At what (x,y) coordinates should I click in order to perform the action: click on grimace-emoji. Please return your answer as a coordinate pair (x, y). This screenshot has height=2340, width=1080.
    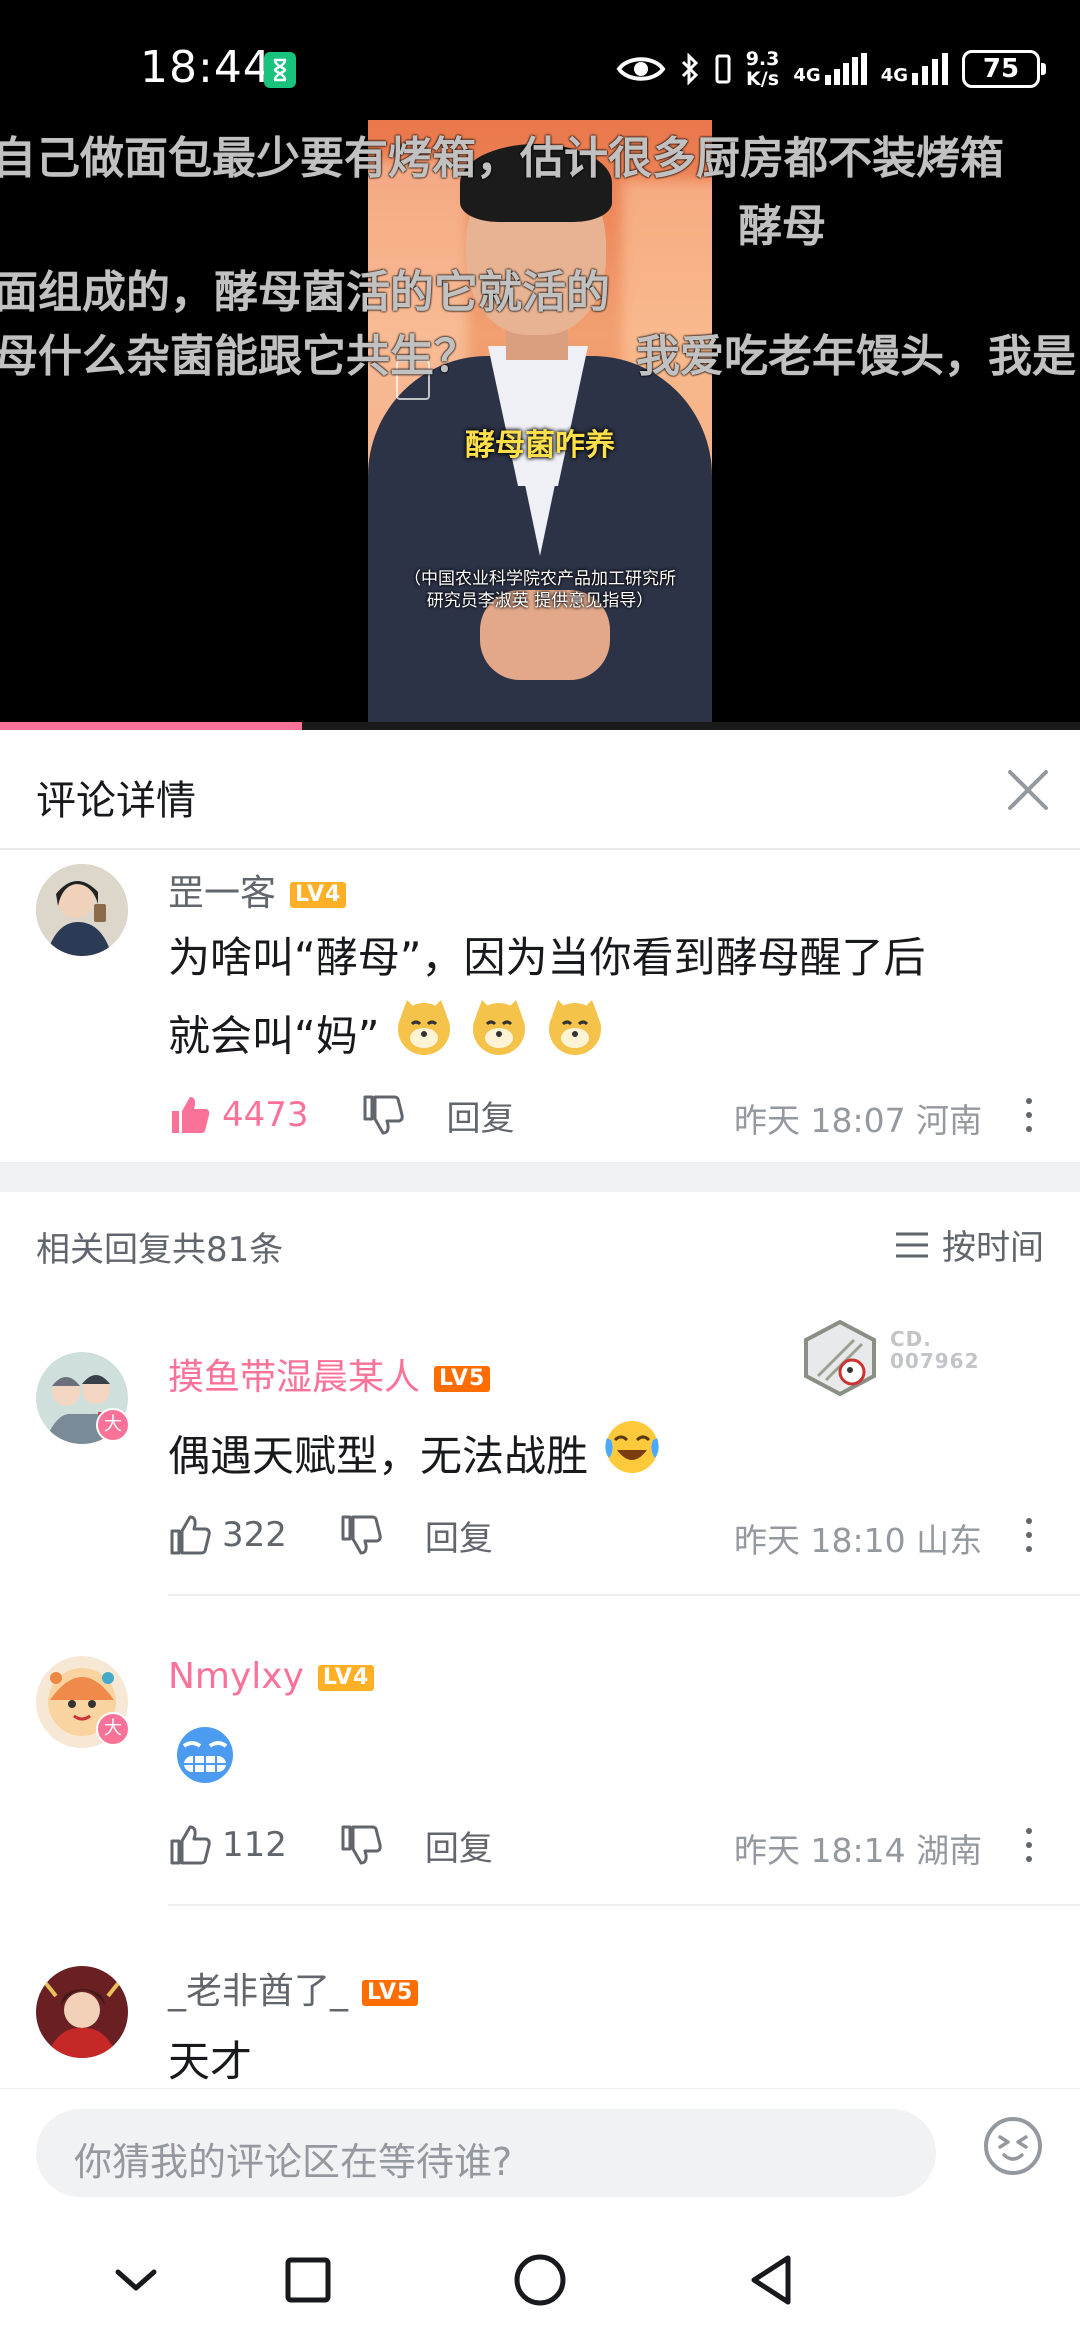
    Looking at the image, I should click on (205, 1767).